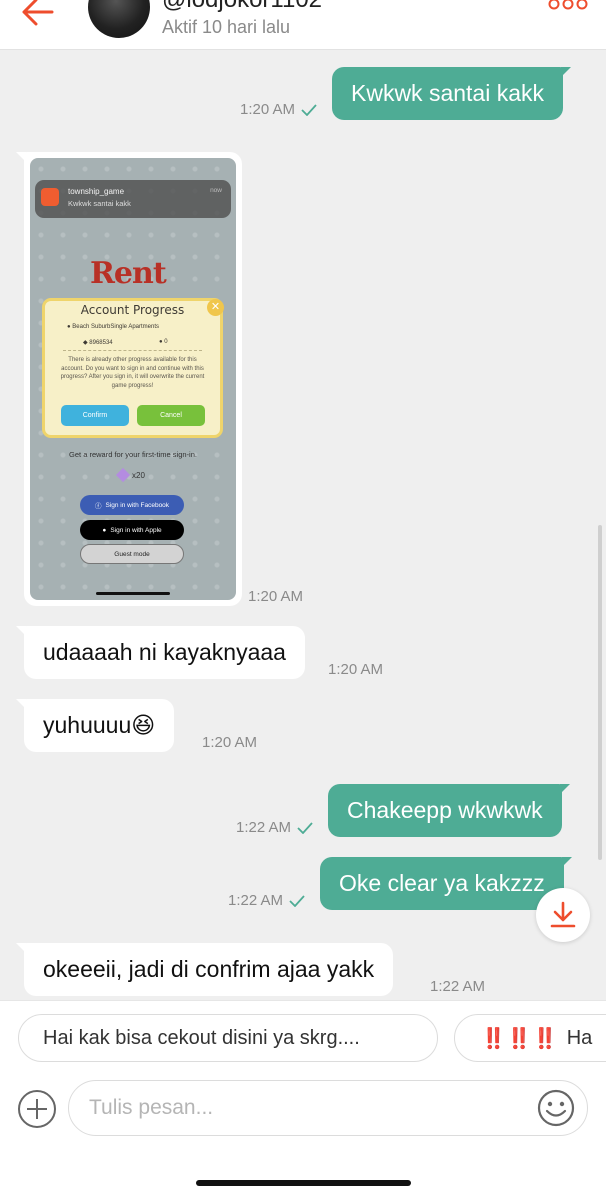 This screenshot has width=606, height=1200. Describe the element at coordinates (99, 203) in the screenshot. I see `notification-message: Kwkwk santai kakk` at that location.